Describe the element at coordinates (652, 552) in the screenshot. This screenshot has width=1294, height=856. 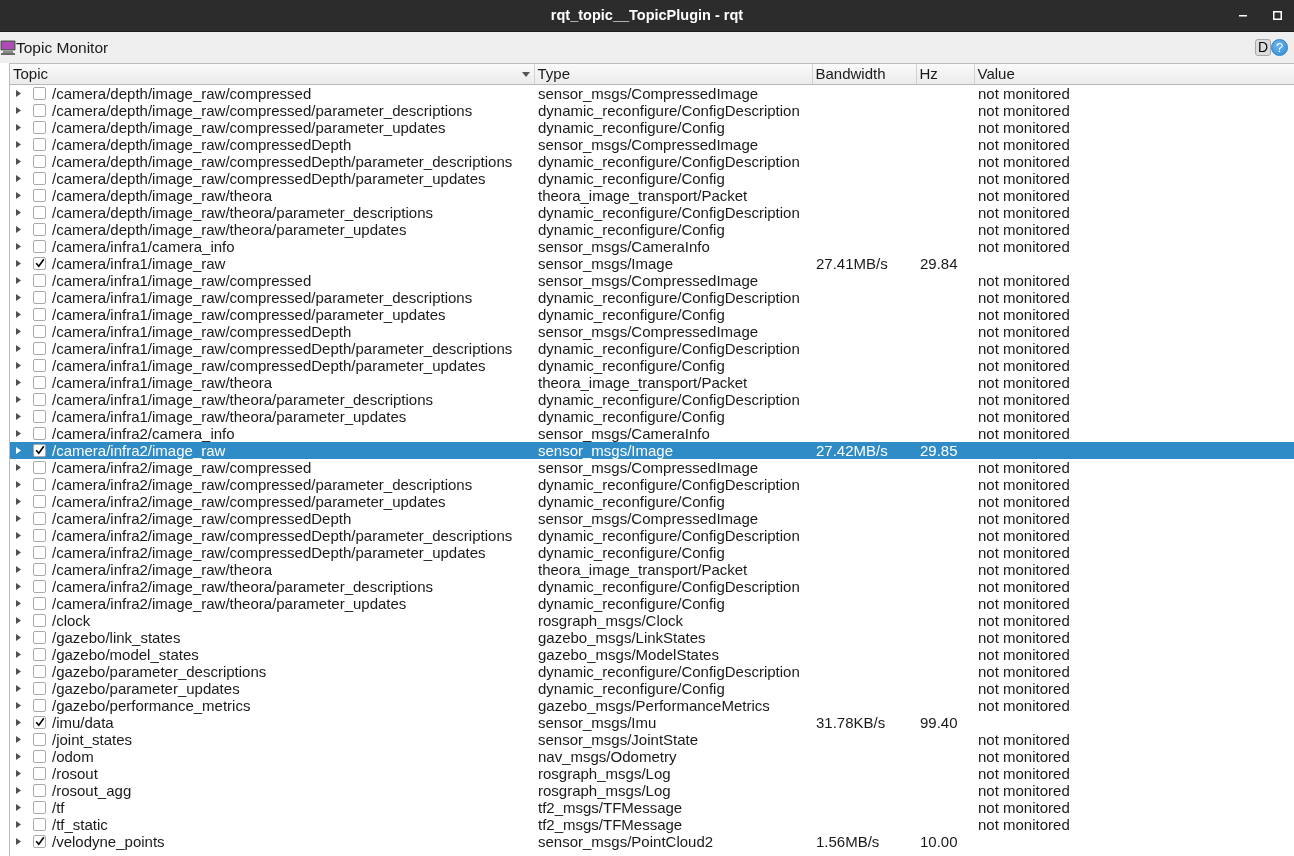
I see `table-row: /camera/infra2/image_raw/compressedDepth/parameter_updates dynamic_reconfigure/Config not monitored` at that location.